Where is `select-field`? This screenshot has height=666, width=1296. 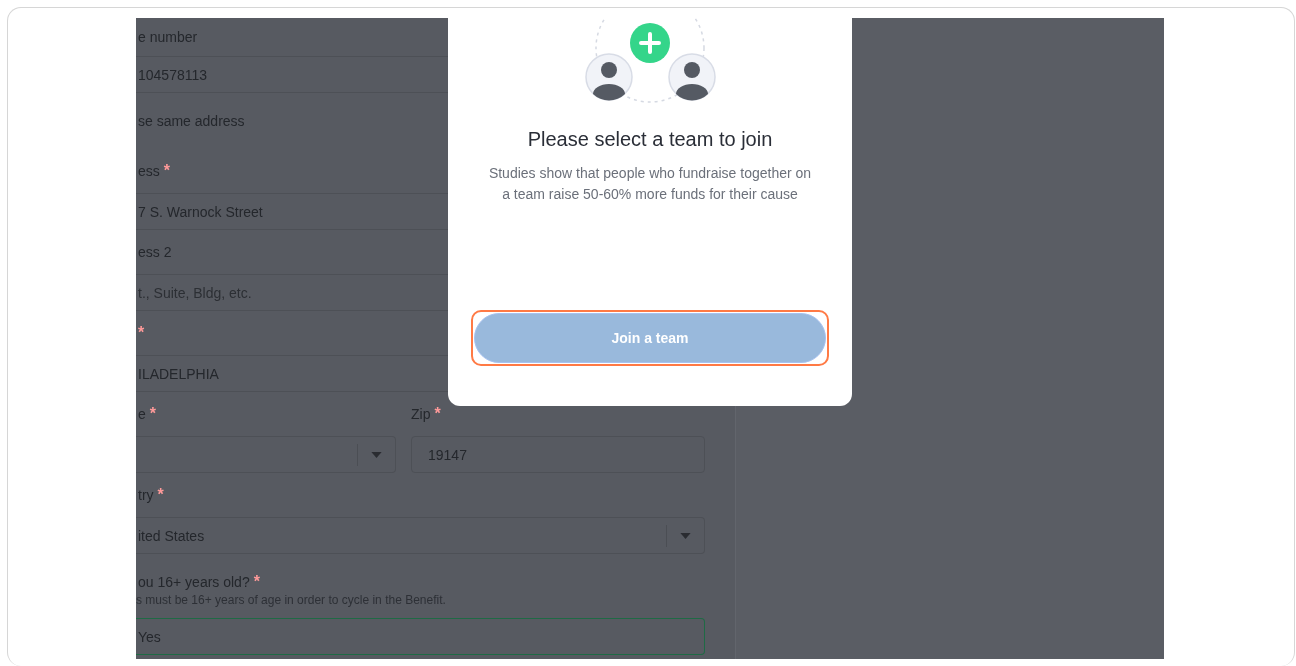 select-field is located at coordinates (266, 454).